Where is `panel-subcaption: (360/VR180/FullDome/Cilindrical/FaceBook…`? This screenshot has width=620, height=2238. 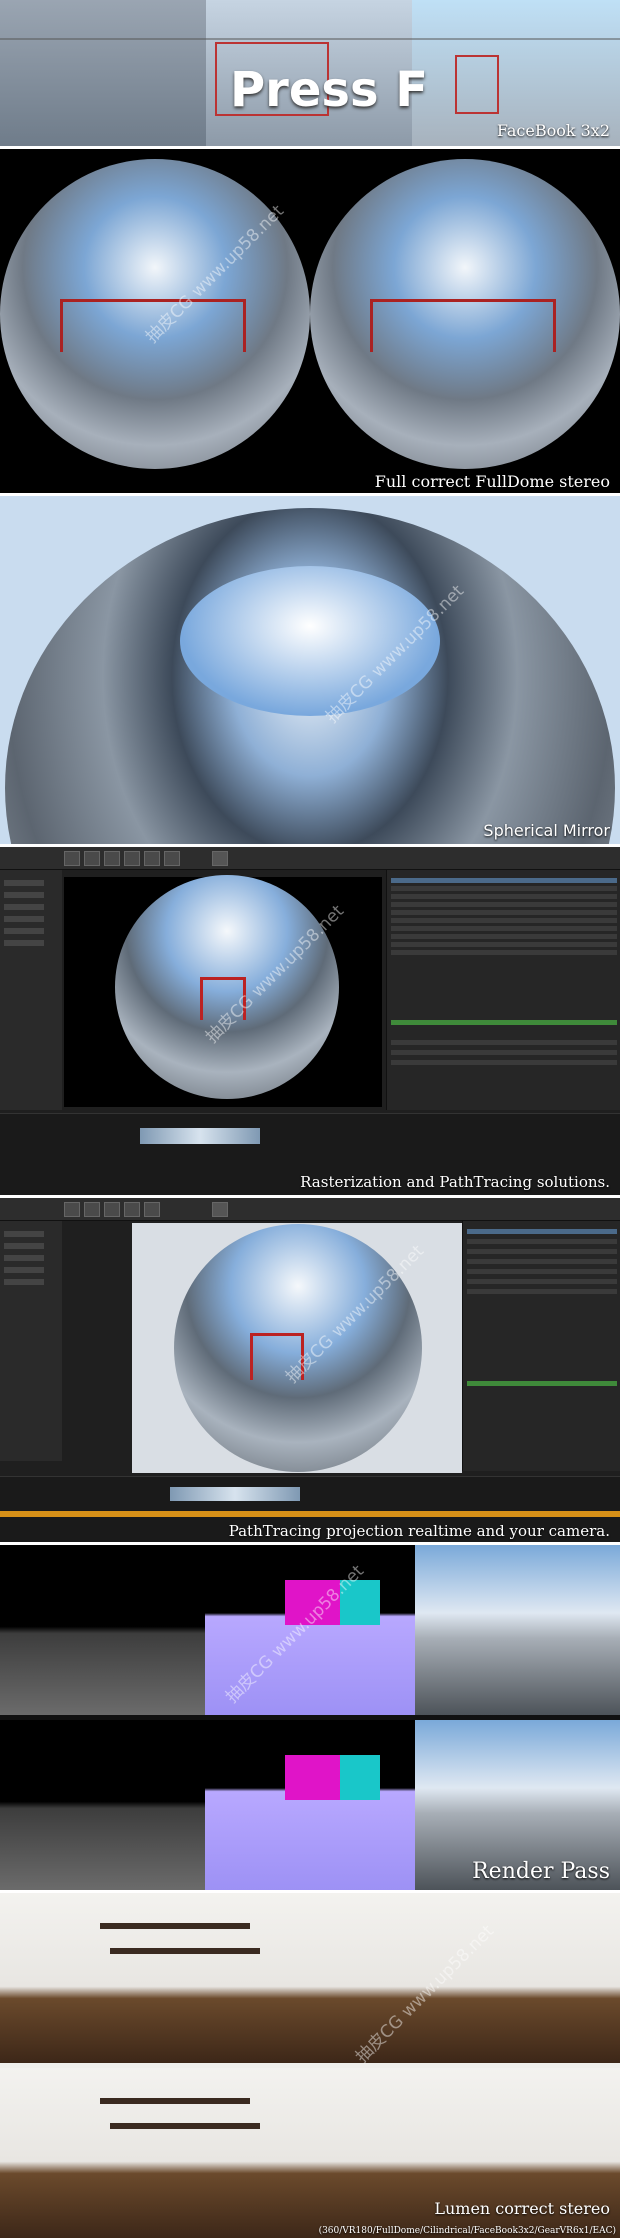 panel-subcaption: (360/VR180/FullDome/Cilindrical/FaceBook… is located at coordinates (467, 2231).